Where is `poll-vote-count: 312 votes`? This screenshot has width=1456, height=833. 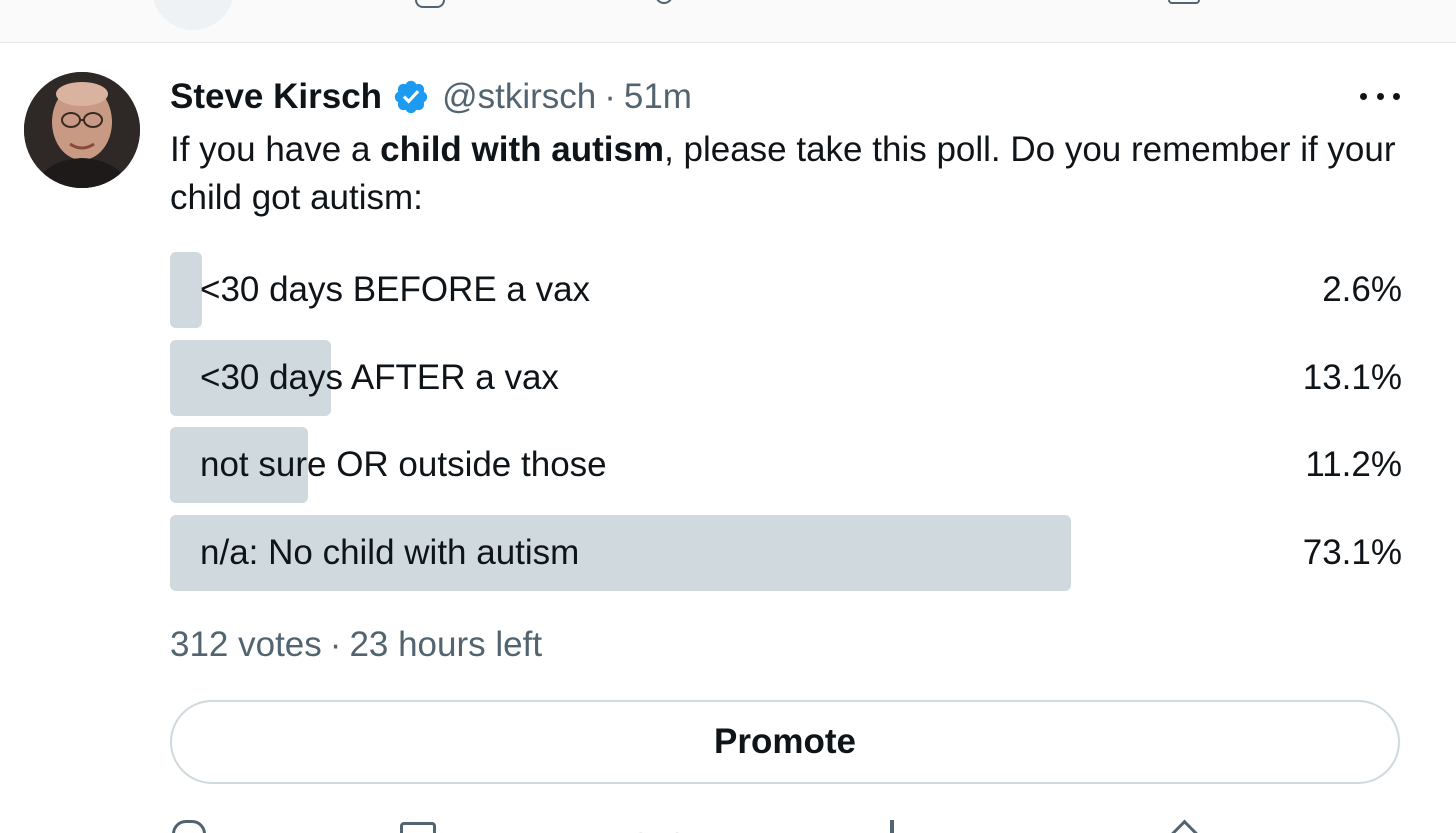
poll-vote-count: 312 votes is located at coordinates (246, 644).